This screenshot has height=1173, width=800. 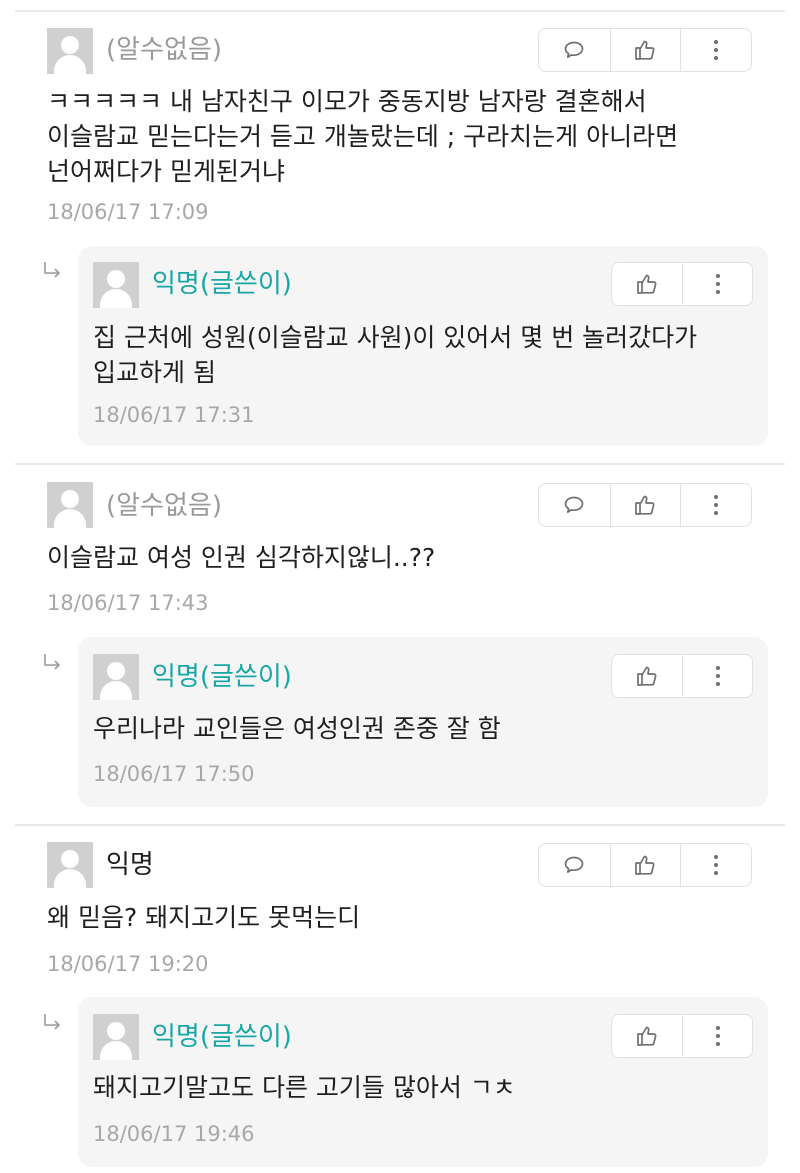 What do you see at coordinates (174, 1134) in the screenshot?
I see `reply-timestamp: 18/06/17 19:46` at bounding box center [174, 1134].